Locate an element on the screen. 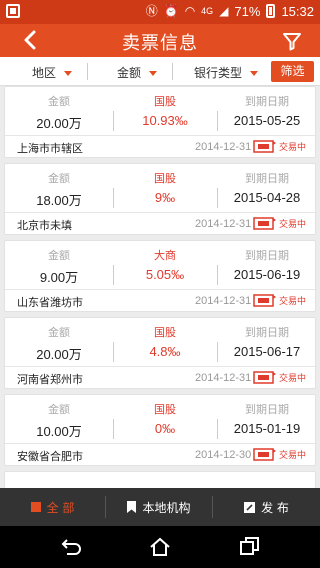 This screenshot has height=568, width=320. wifi-icon: ◠ is located at coordinates (190, 11).